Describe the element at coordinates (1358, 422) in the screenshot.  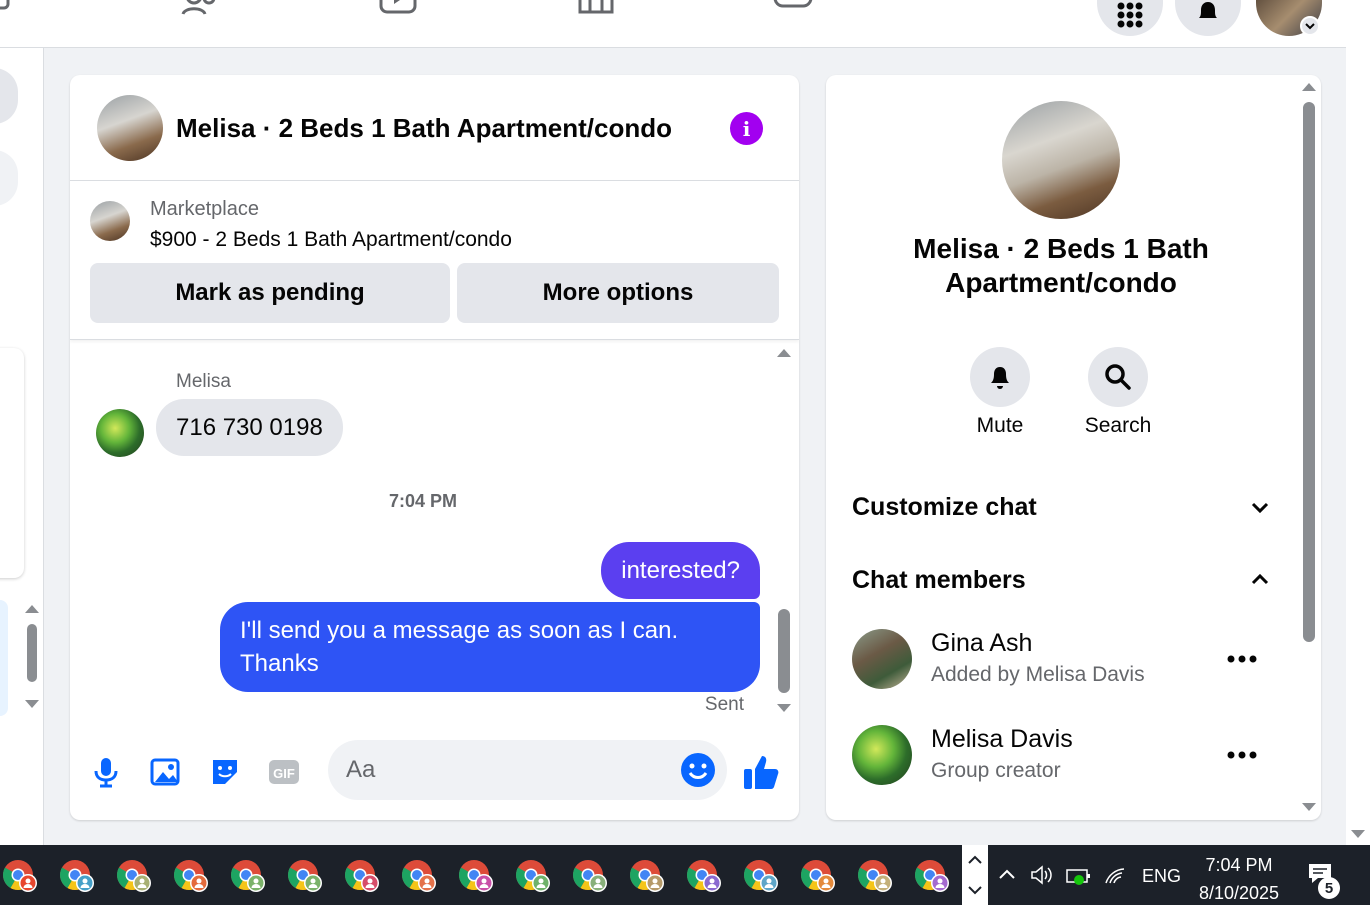
I see `page-scrollbar` at that location.